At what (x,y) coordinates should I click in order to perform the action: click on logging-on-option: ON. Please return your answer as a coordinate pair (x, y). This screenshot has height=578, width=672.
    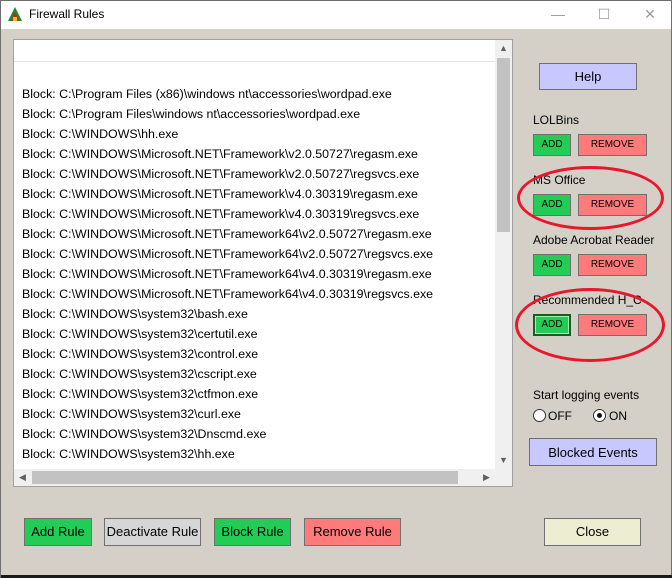
    Looking at the image, I should click on (613, 416).